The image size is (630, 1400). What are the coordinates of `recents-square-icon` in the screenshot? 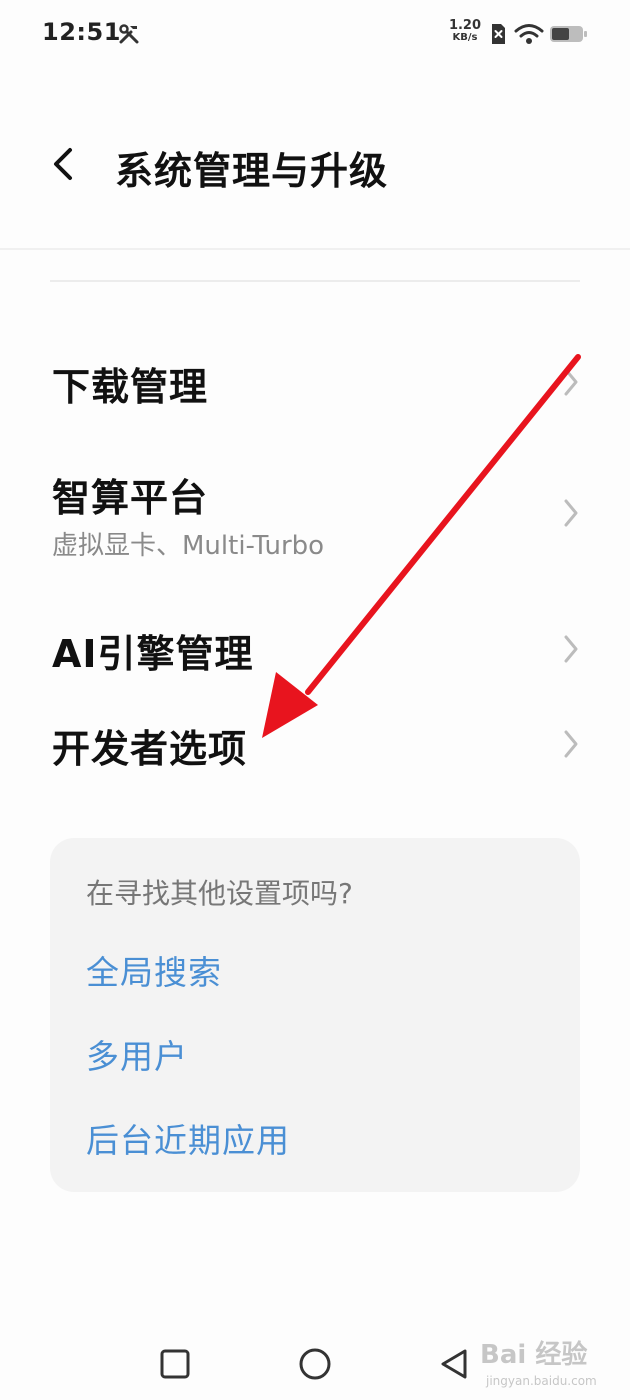 It's located at (175, 1364).